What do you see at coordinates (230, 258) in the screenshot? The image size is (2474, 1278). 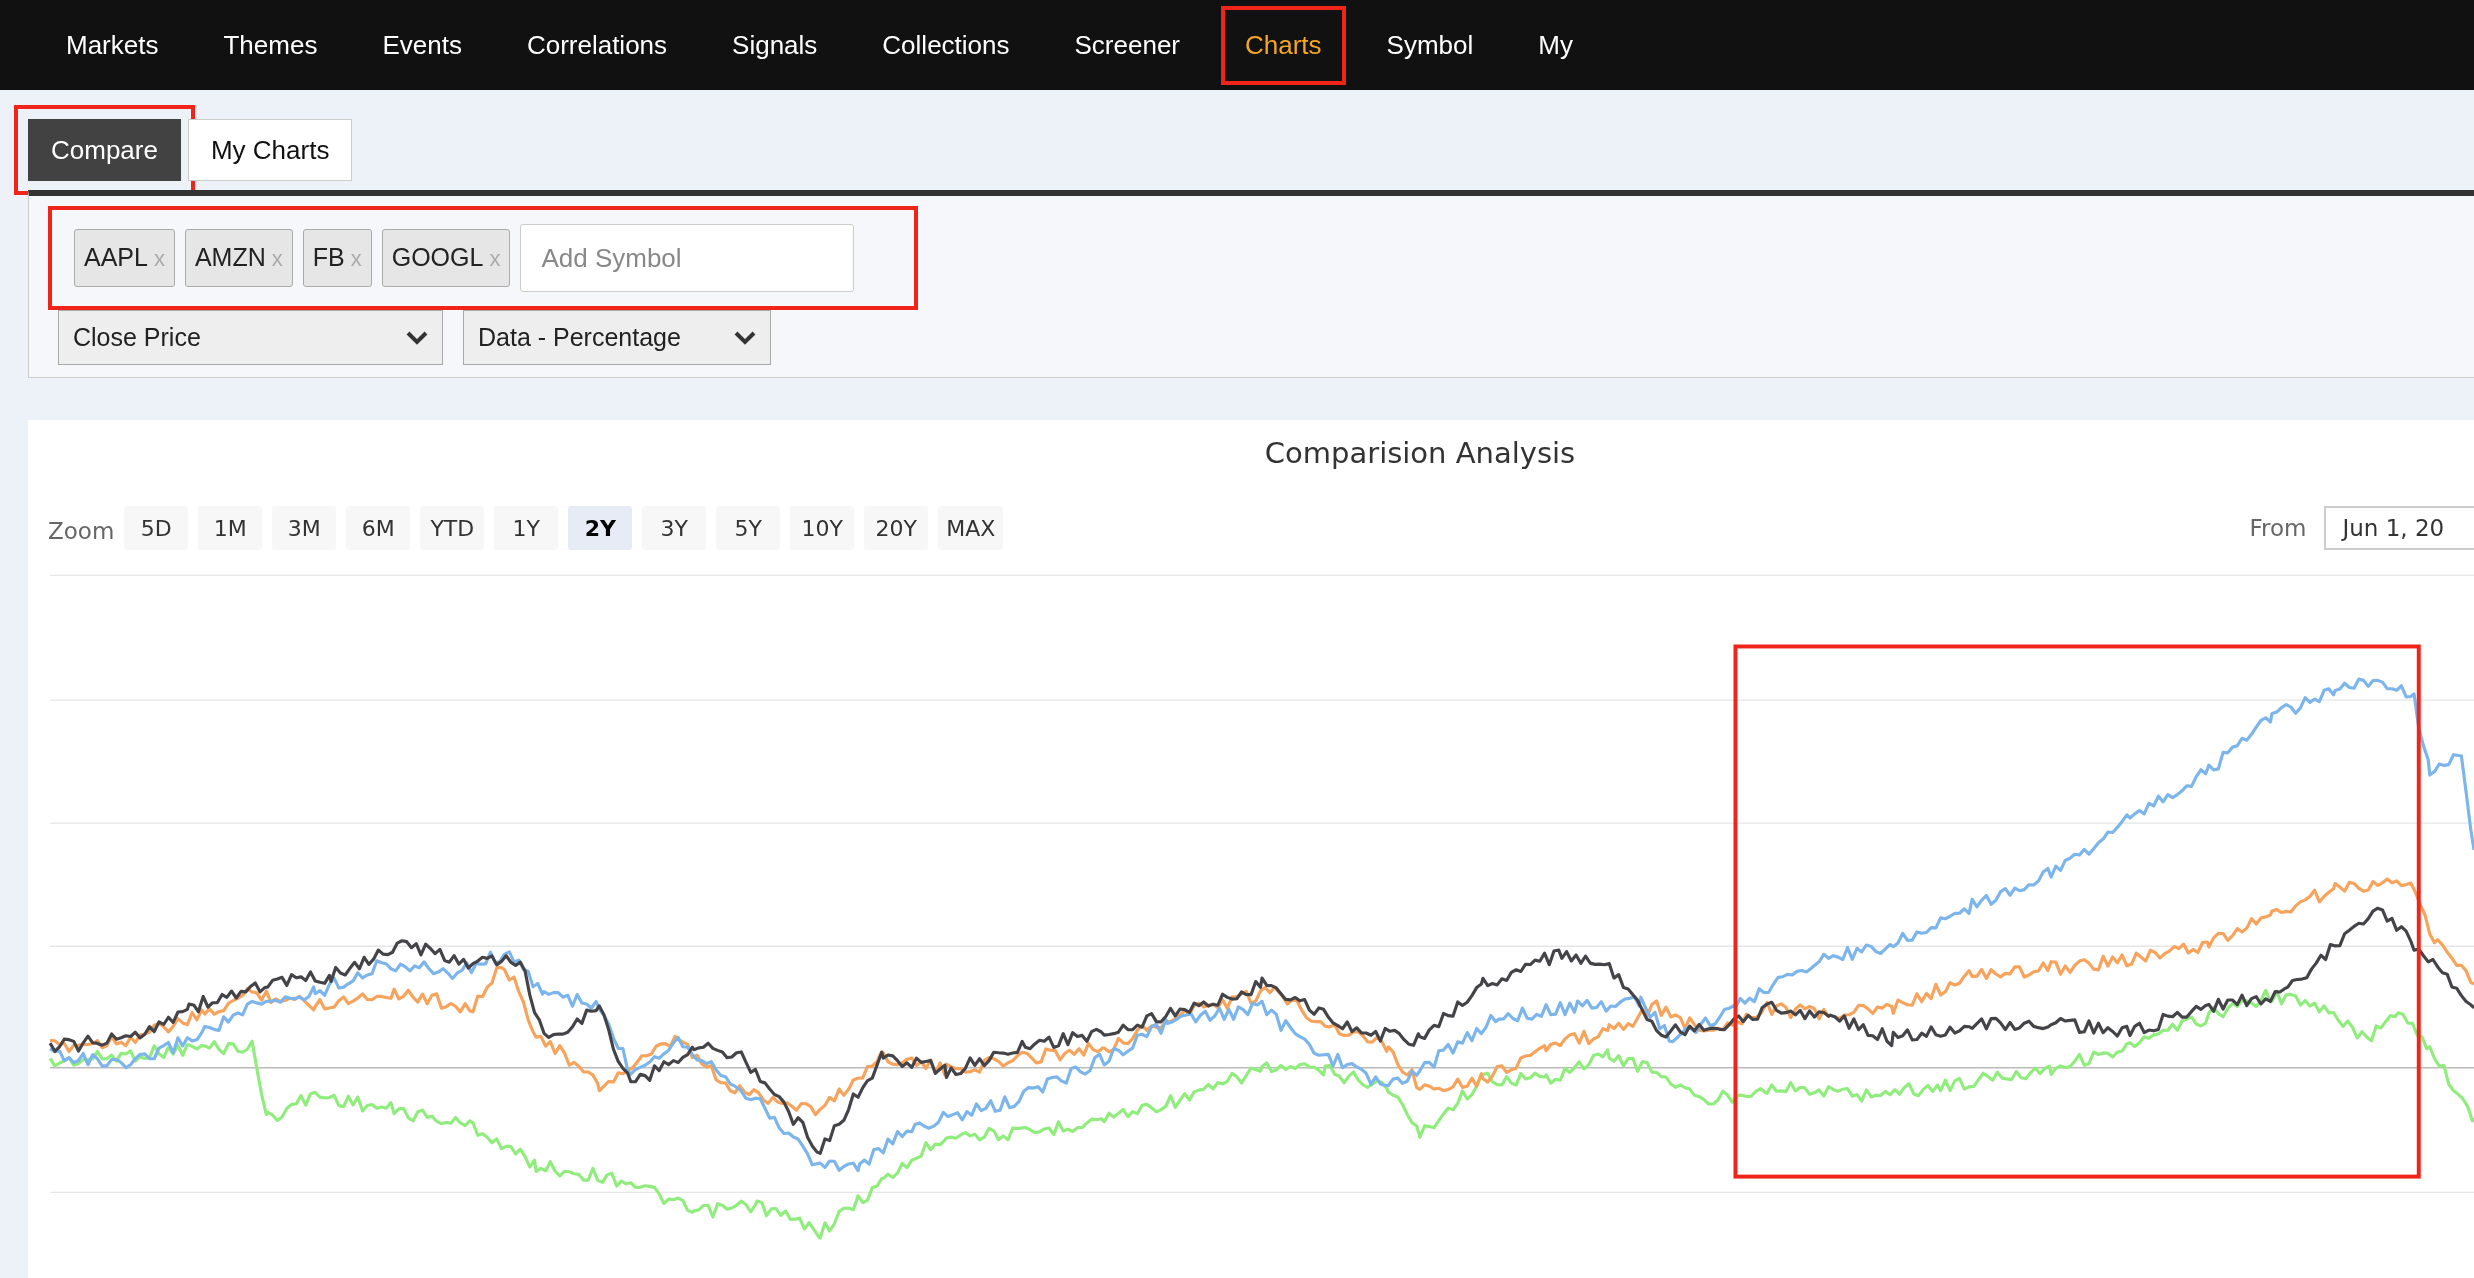 I see `symbol-label: AMZN` at bounding box center [230, 258].